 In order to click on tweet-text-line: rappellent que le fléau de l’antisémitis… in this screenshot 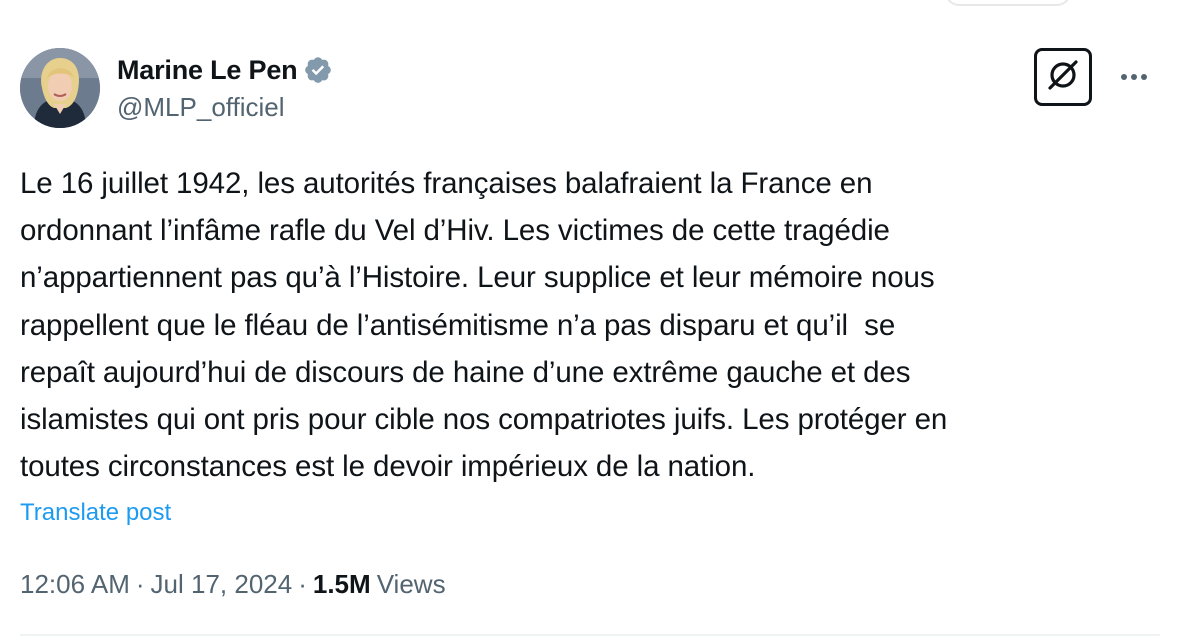, I will do `click(458, 325)`.